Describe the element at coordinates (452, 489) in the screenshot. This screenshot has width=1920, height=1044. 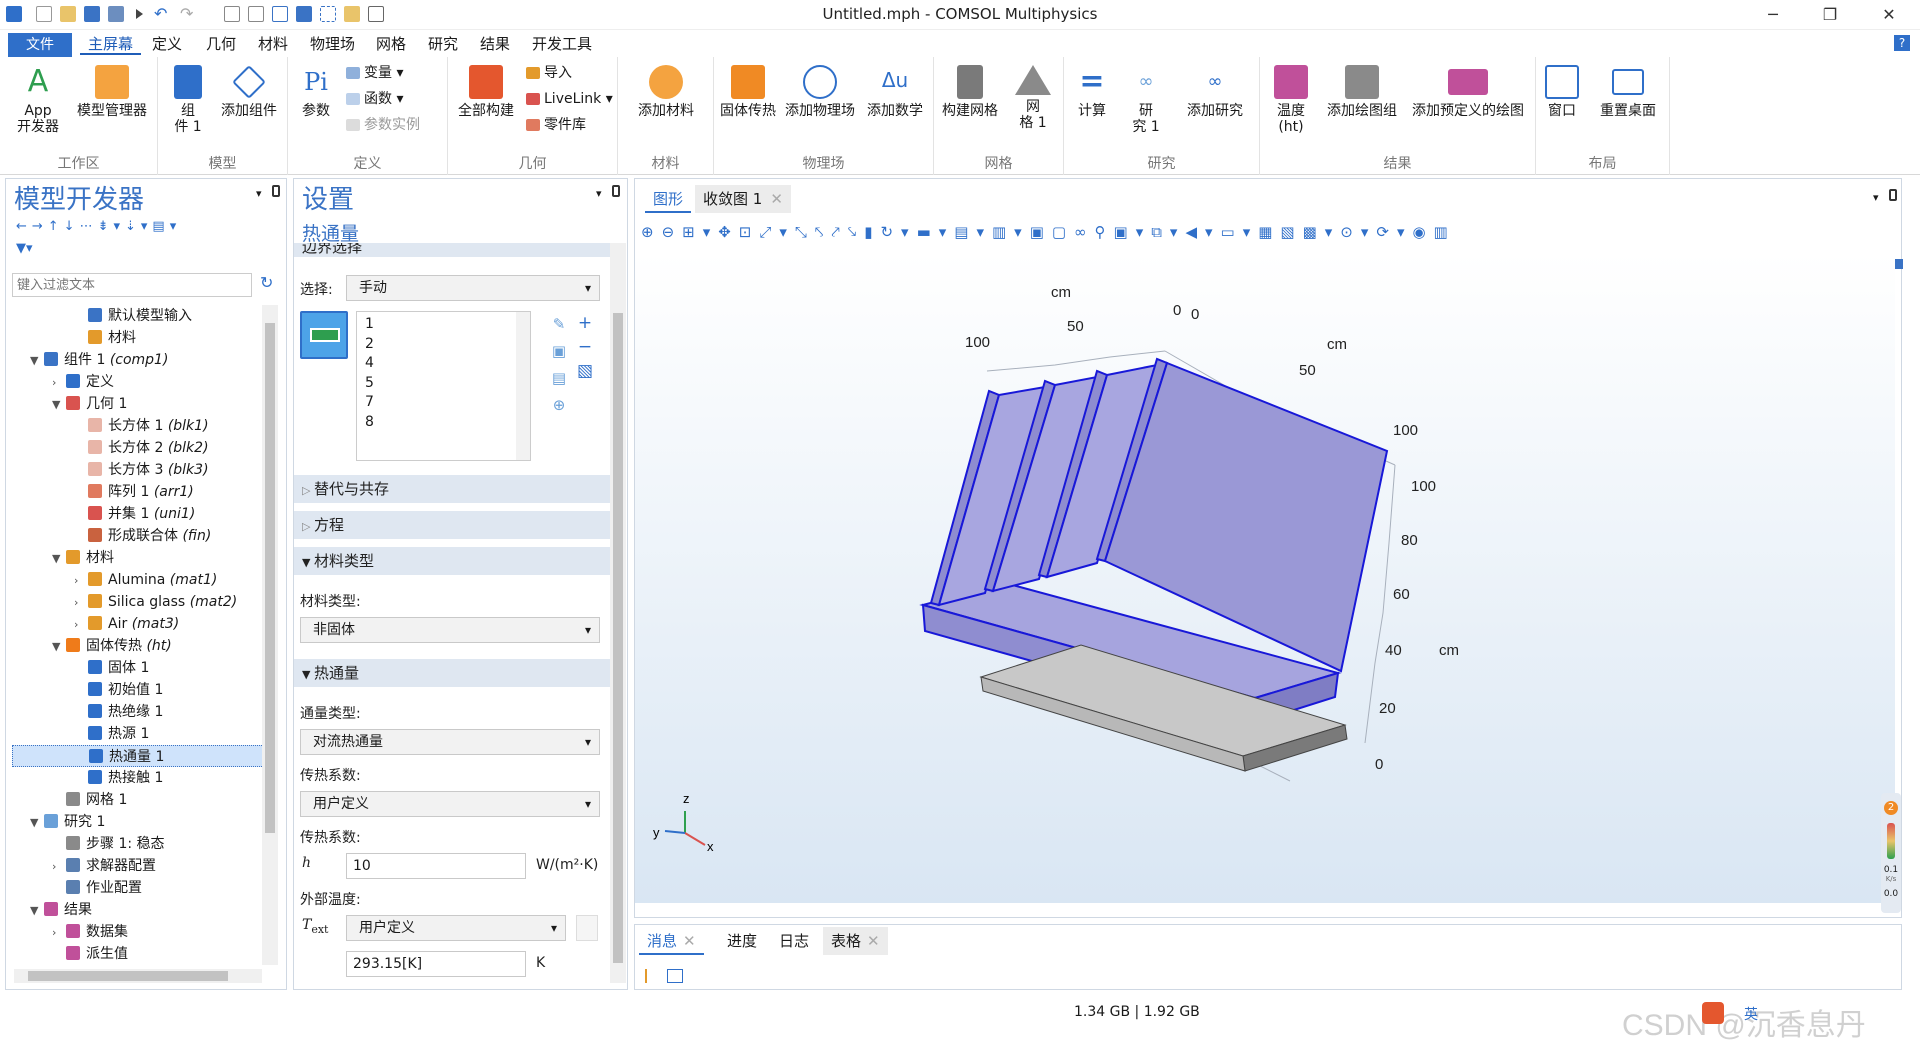
I see `override-section: ▷ 替代与共存` at that location.